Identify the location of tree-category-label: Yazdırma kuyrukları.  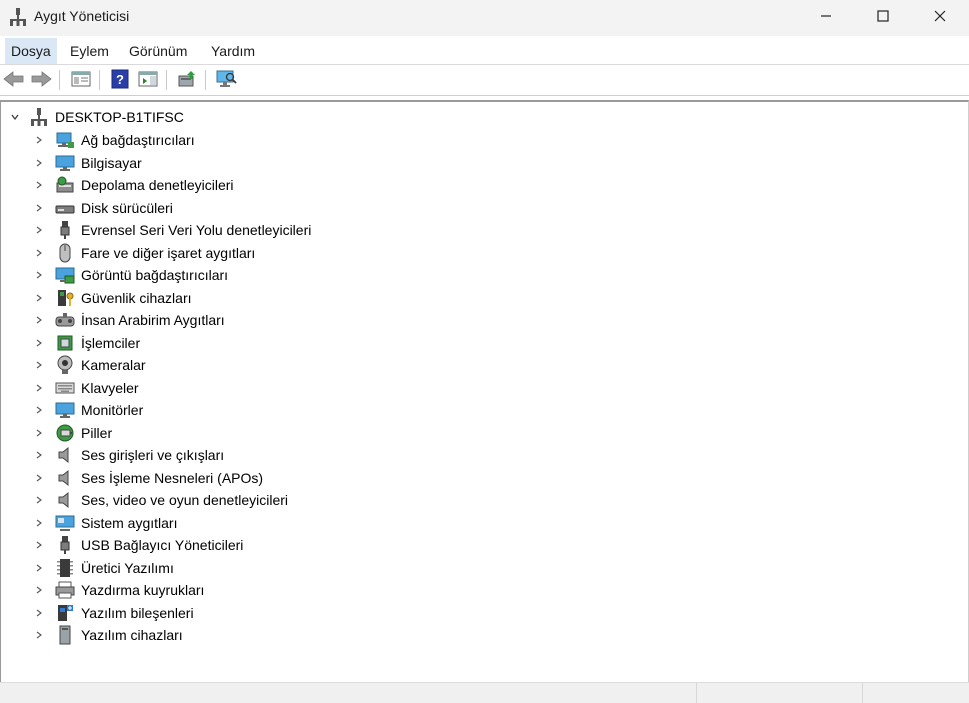
(143, 590).